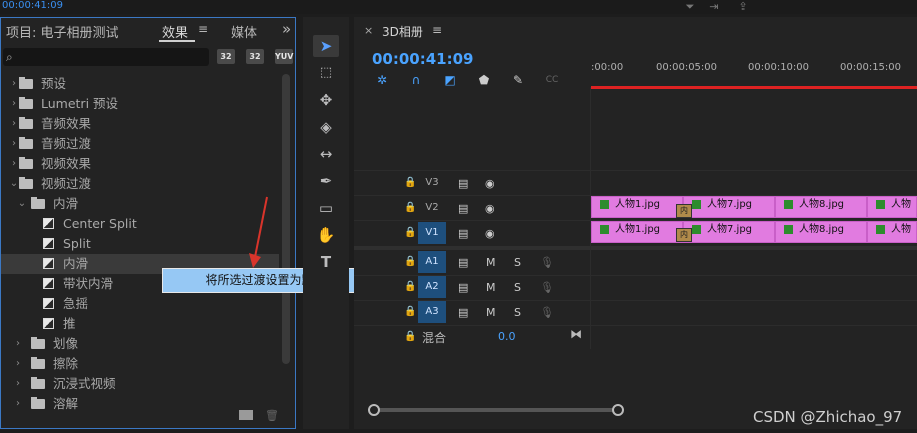 The image size is (917, 433). I want to click on new-bin-icon, so click(246, 415).